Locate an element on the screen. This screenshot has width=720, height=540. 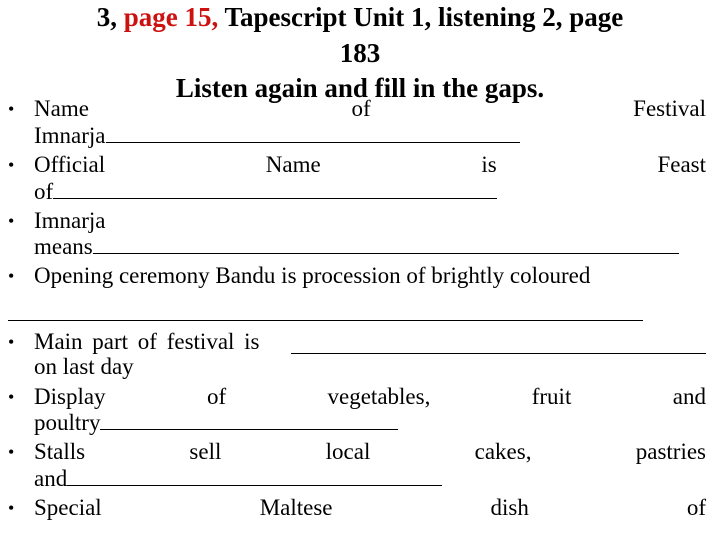
word: fruit is located at coordinates (551, 396).